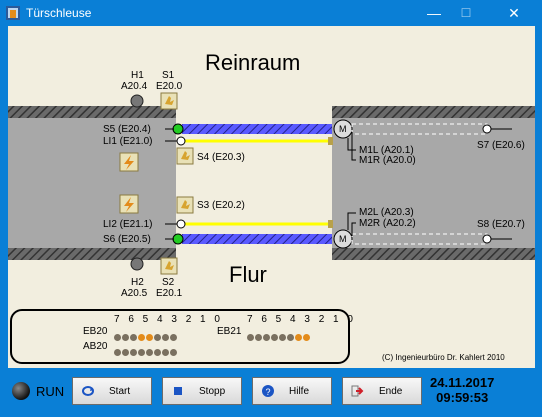 The height and width of the screenshot is (417, 542). I want to click on eb21-led-row, so click(279, 334).